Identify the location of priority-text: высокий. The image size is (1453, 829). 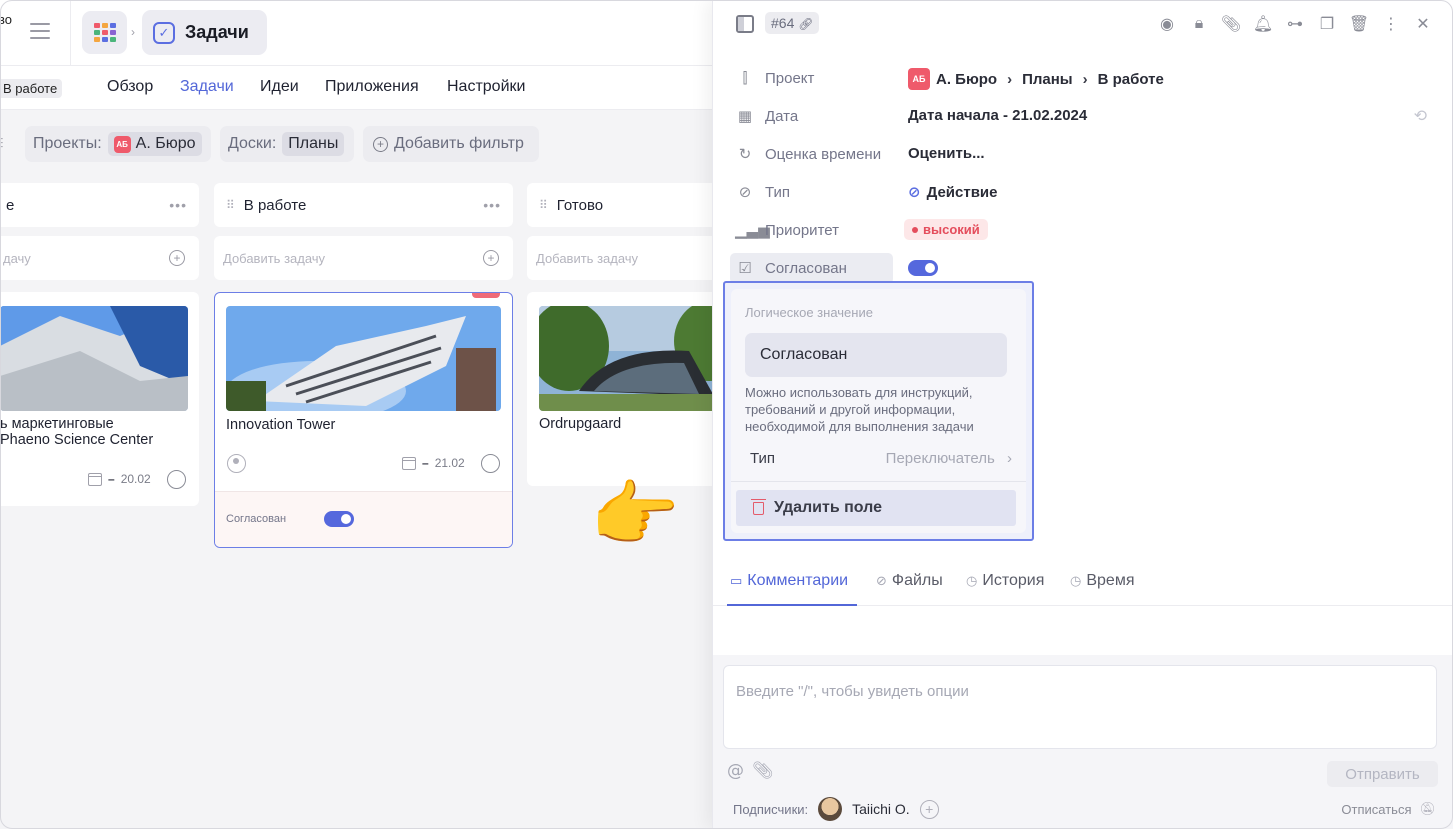
(951, 229).